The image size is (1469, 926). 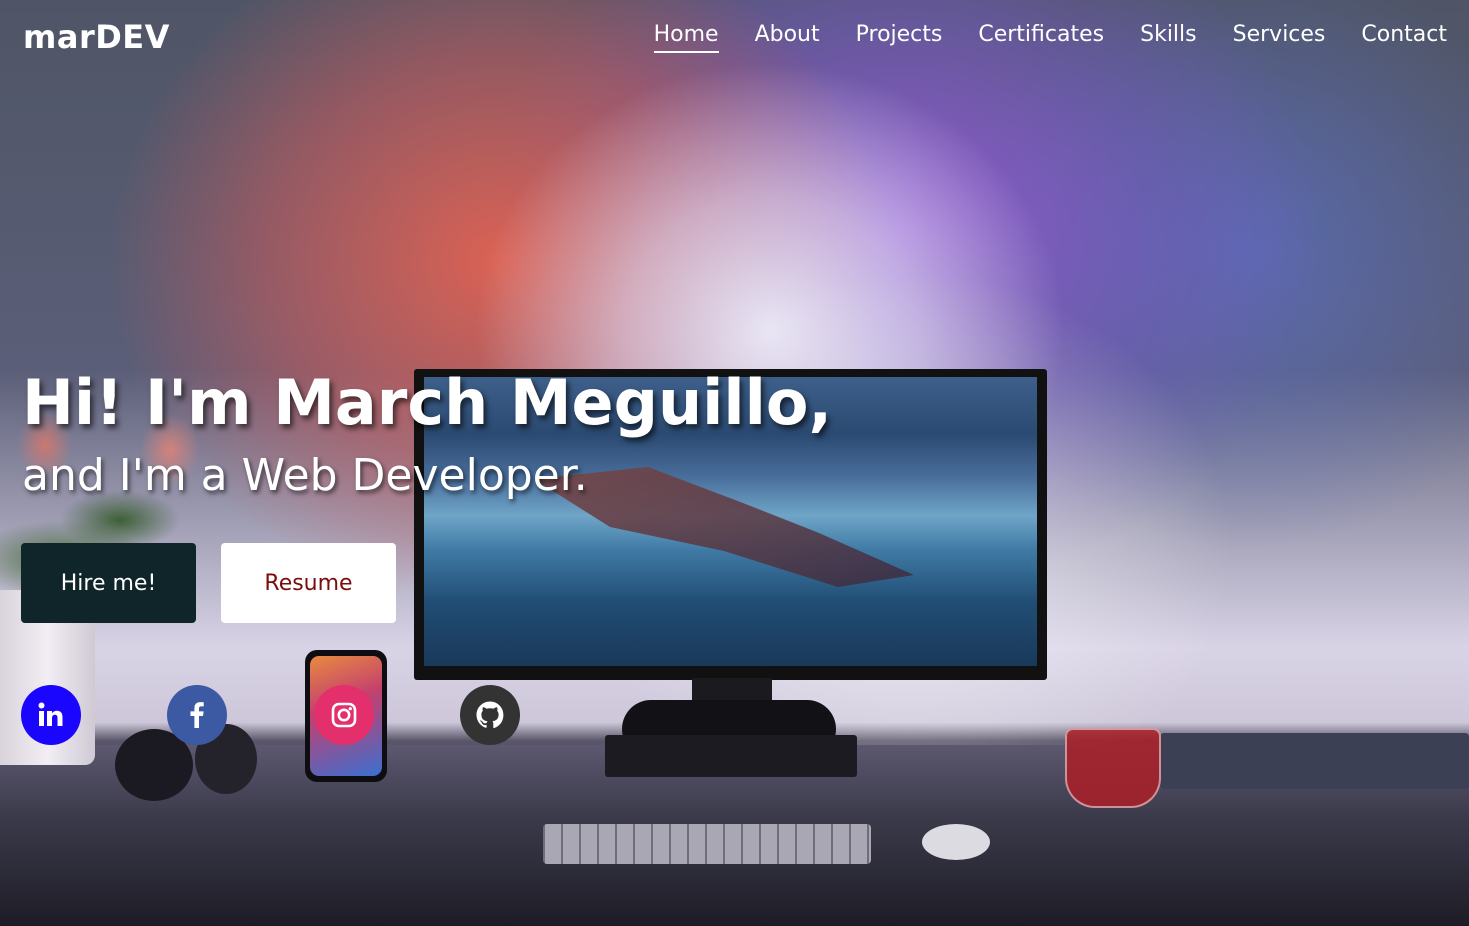 What do you see at coordinates (1314, 761) in the screenshot?
I see `background-laptop` at bounding box center [1314, 761].